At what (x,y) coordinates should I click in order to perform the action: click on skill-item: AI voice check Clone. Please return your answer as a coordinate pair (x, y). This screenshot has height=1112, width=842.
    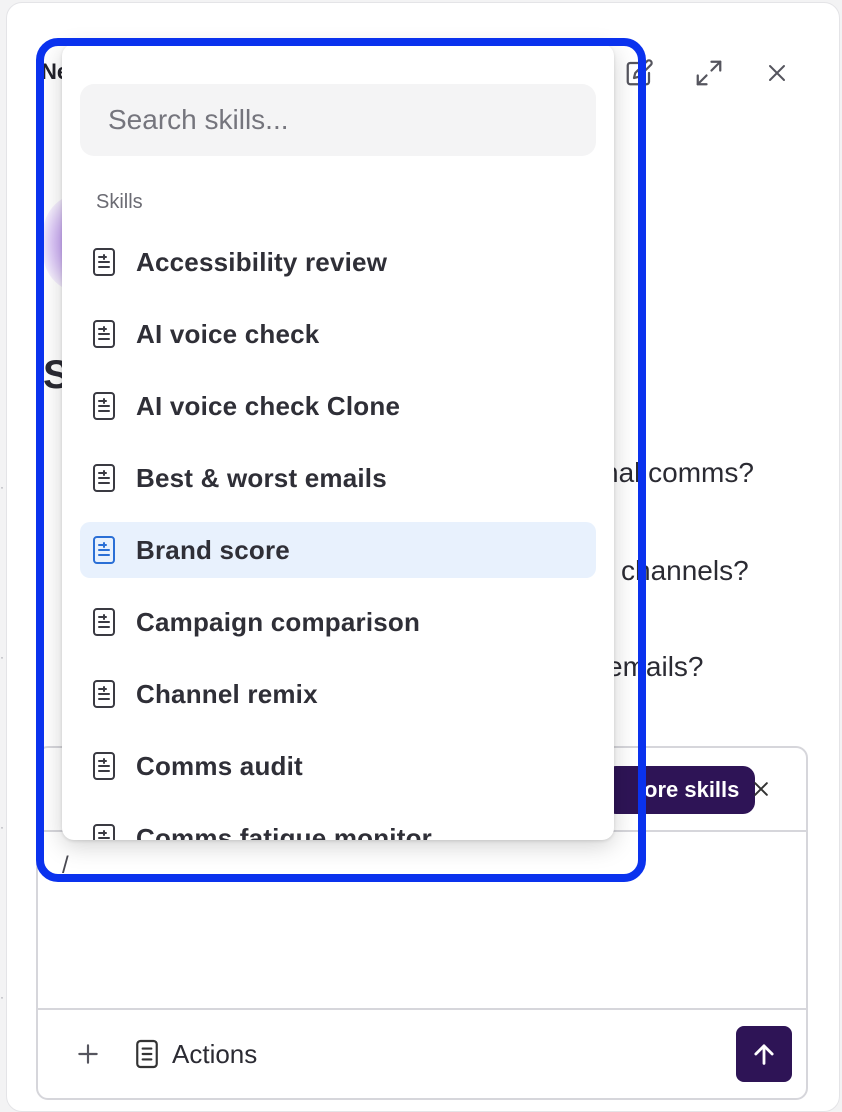
    Looking at the image, I should click on (338, 406).